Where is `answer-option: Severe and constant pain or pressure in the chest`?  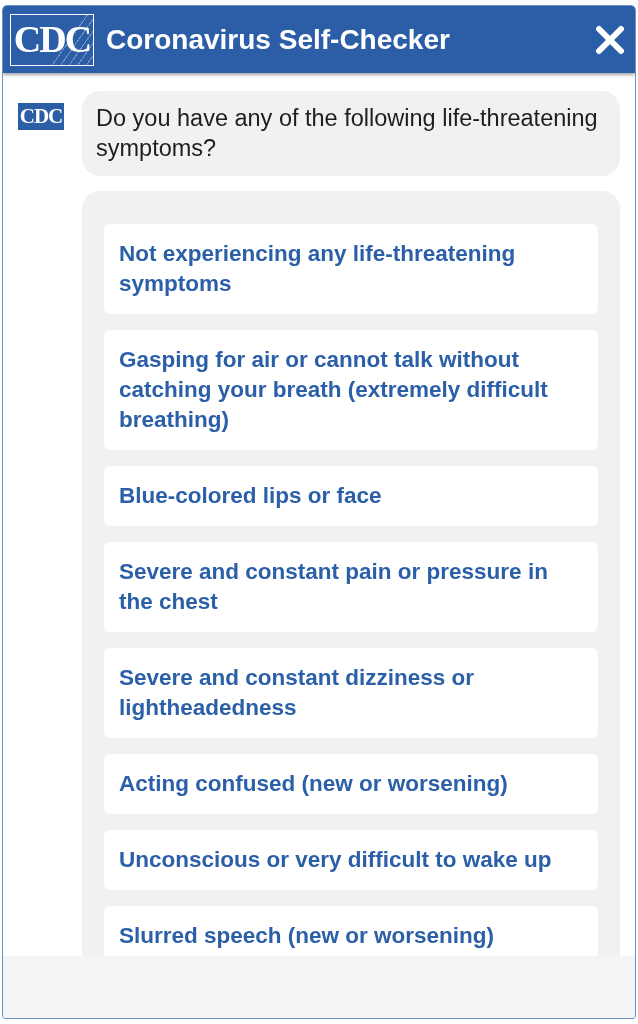 answer-option: Severe and constant pain or pressure in the chest is located at coordinates (351, 587).